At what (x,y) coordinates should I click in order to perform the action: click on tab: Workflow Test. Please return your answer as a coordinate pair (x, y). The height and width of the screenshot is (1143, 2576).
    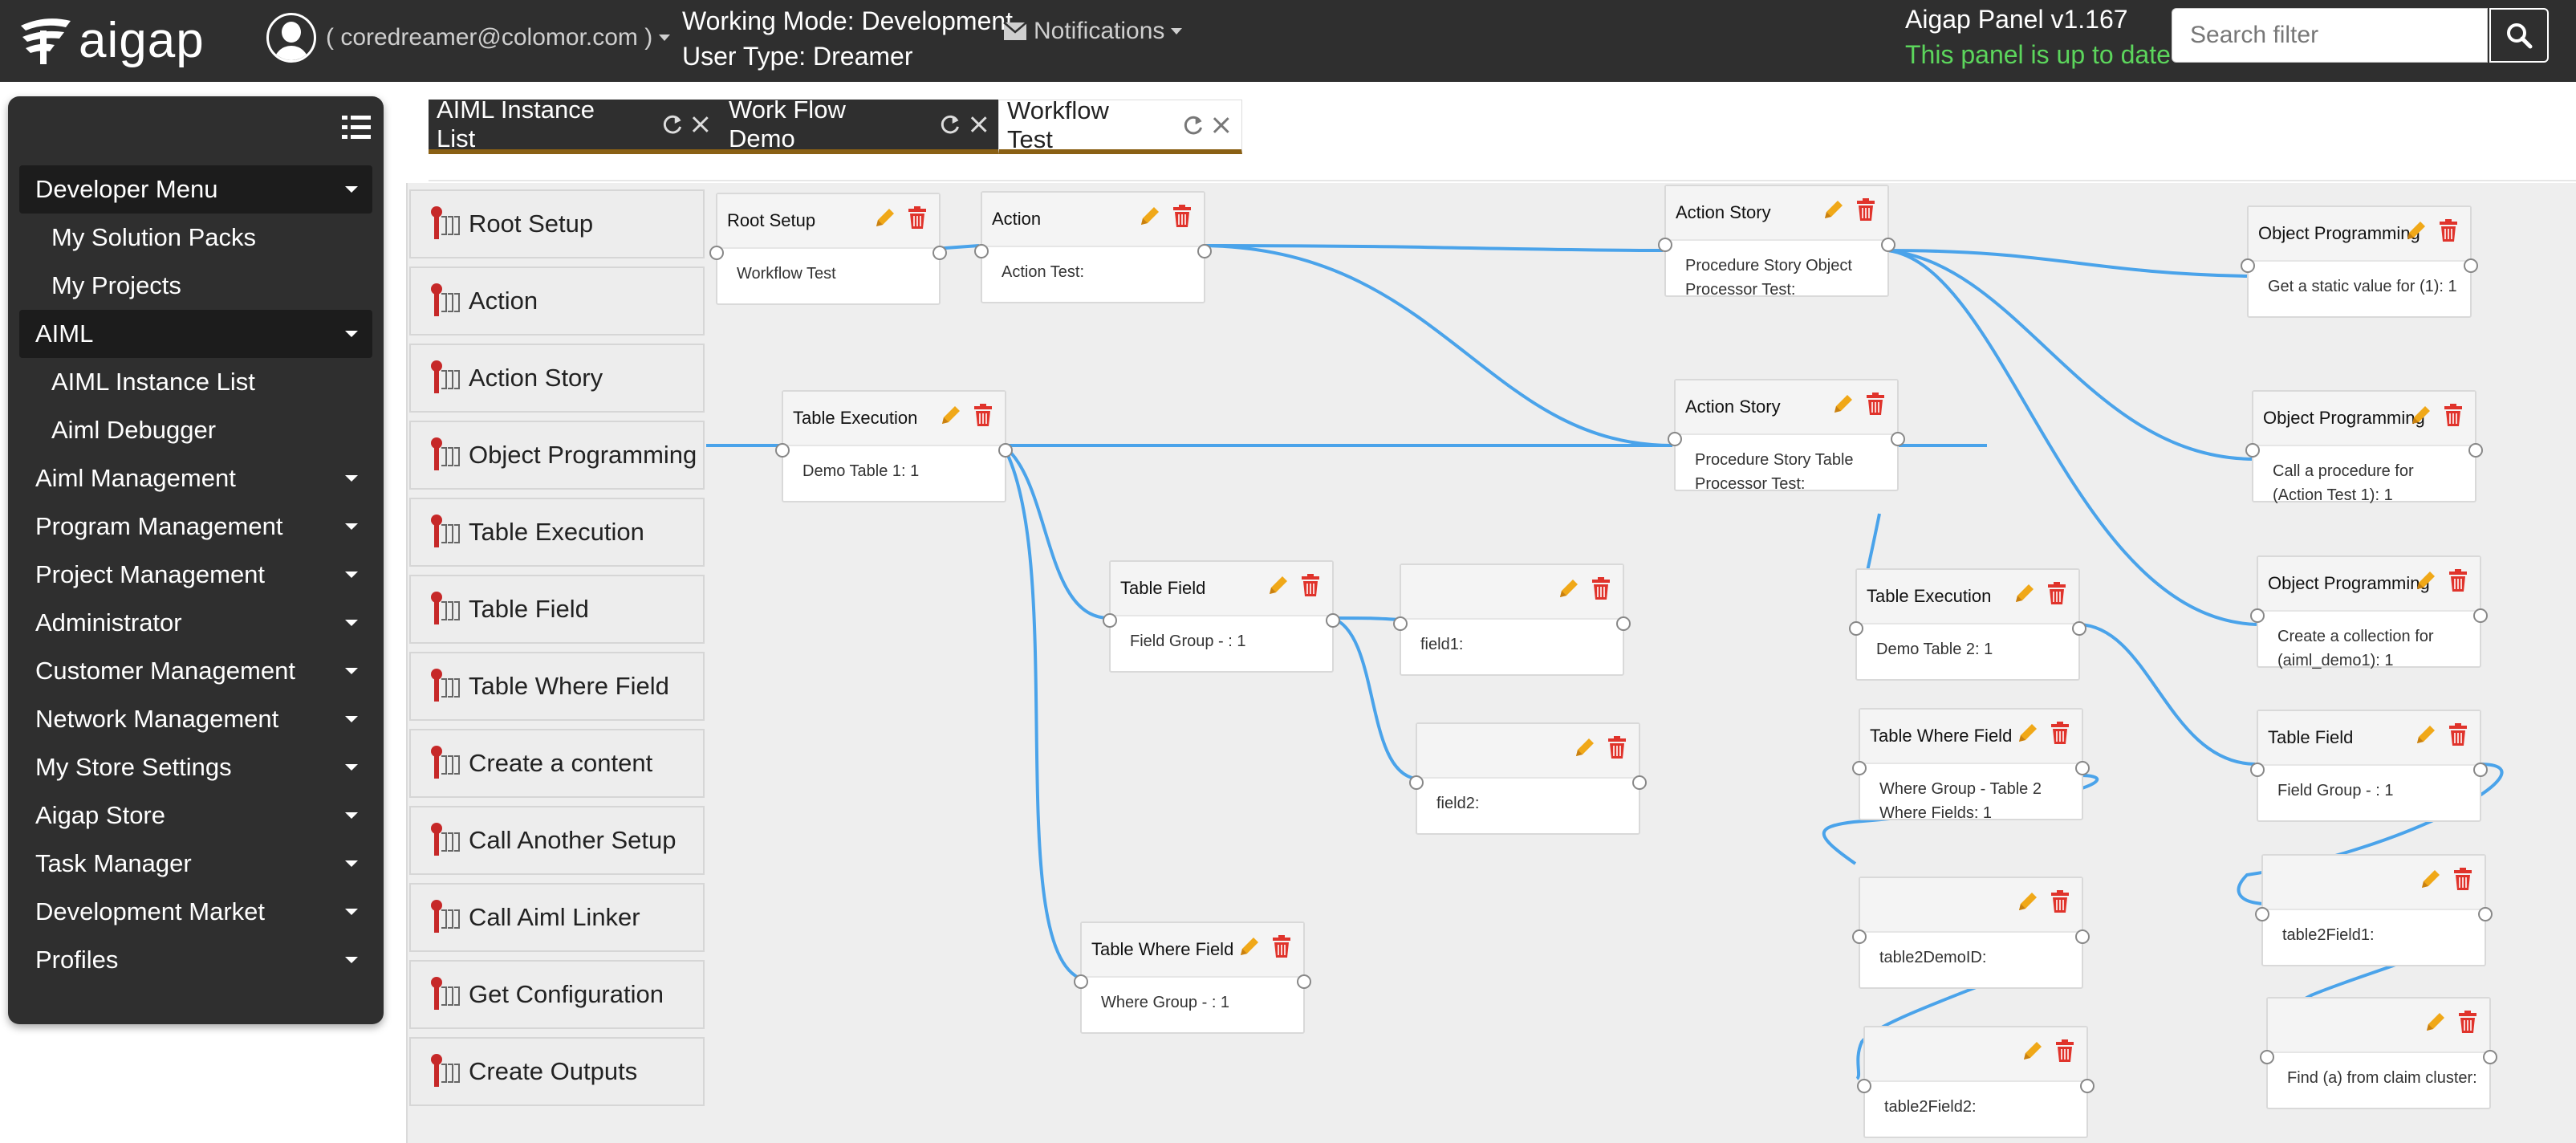
    Looking at the image, I should click on (1120, 125).